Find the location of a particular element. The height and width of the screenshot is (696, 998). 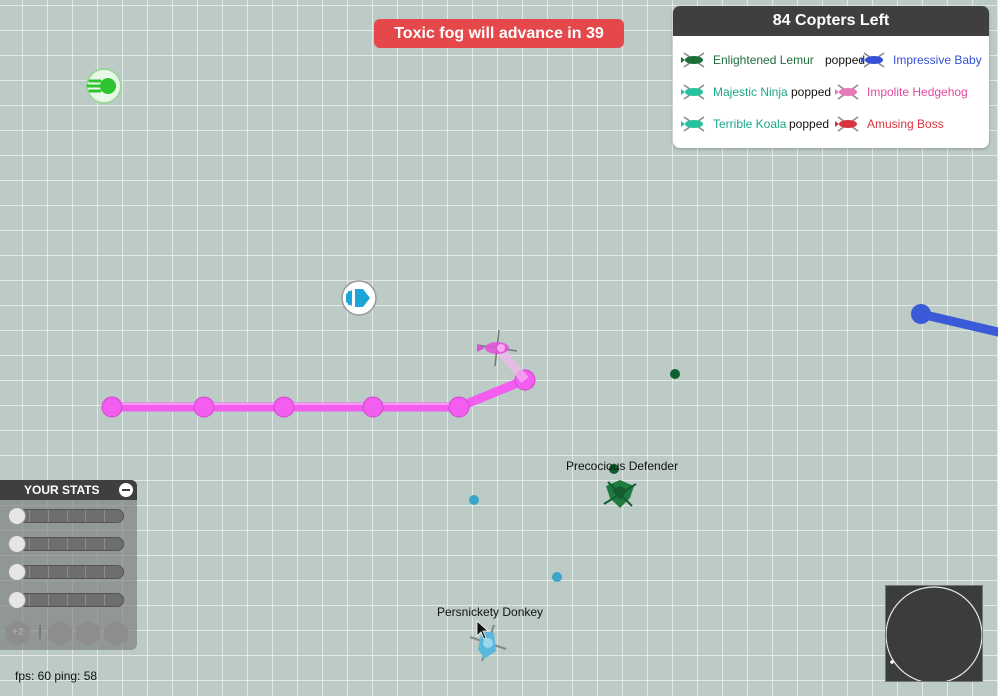

stat-row-bullet-speed is located at coordinates (67, 544).